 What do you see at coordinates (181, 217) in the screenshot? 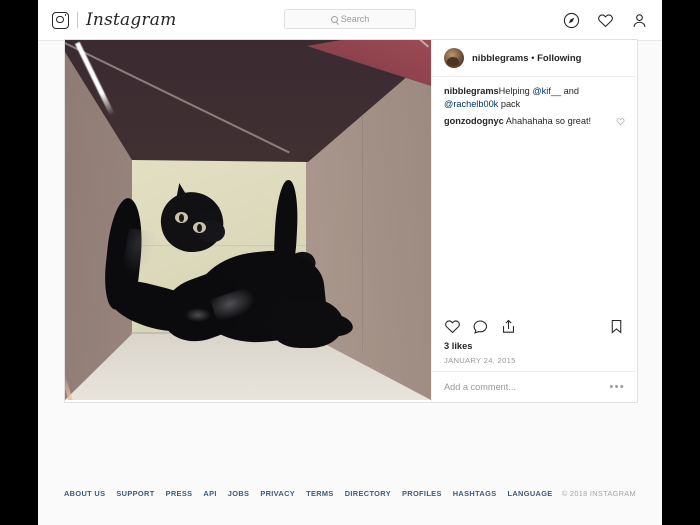
I see `cat-eye-left` at bounding box center [181, 217].